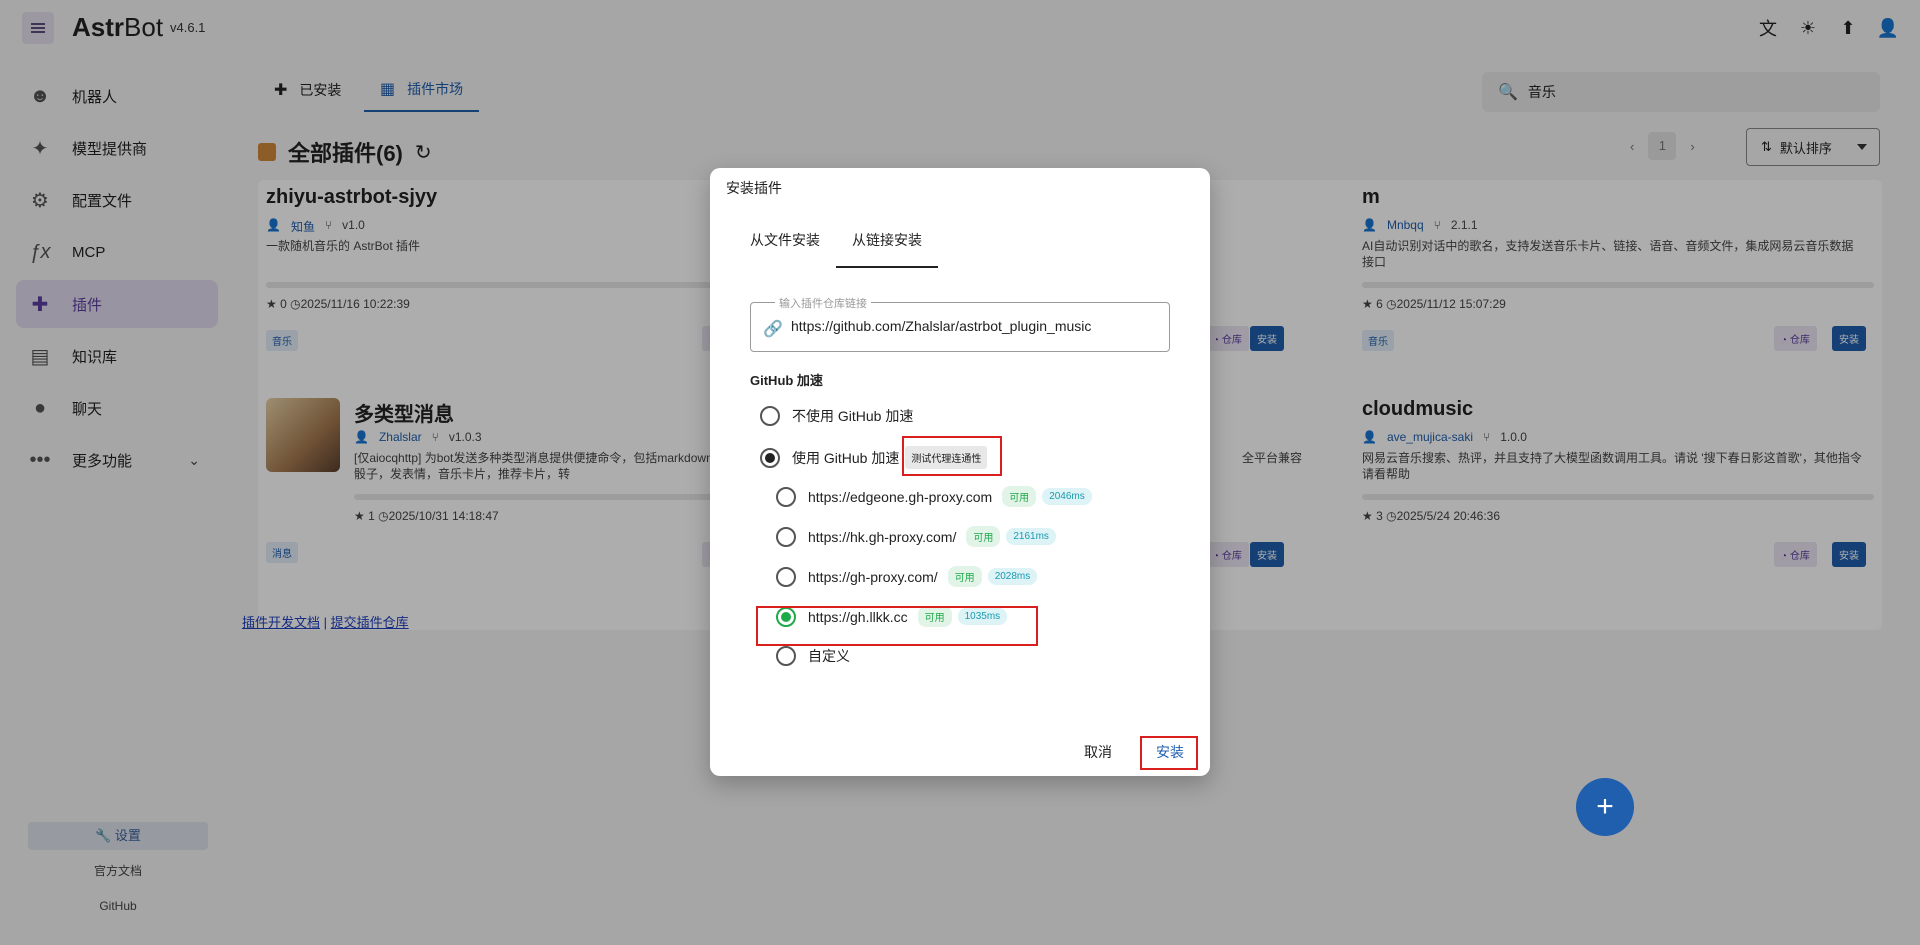 The height and width of the screenshot is (945, 1920). Describe the element at coordinates (1031, 536) in the screenshot. I see `latency-badge: 2161ms` at that location.